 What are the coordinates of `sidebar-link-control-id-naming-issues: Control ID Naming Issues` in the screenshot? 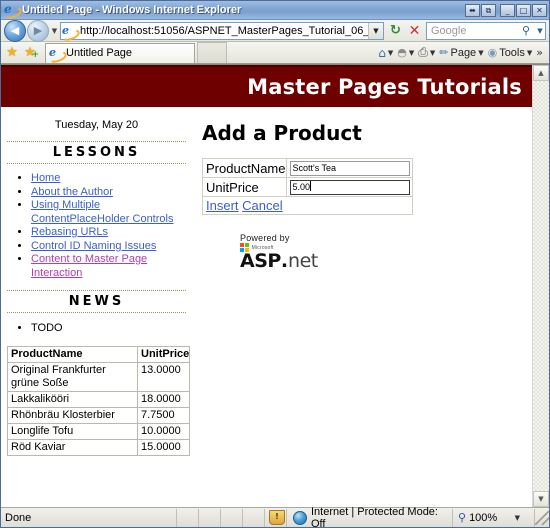 It's located at (93, 246).